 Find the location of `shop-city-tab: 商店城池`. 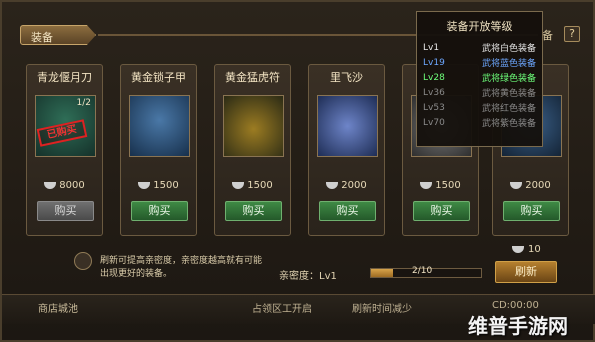

shop-city-tab: 商店城池 is located at coordinates (58, 307).